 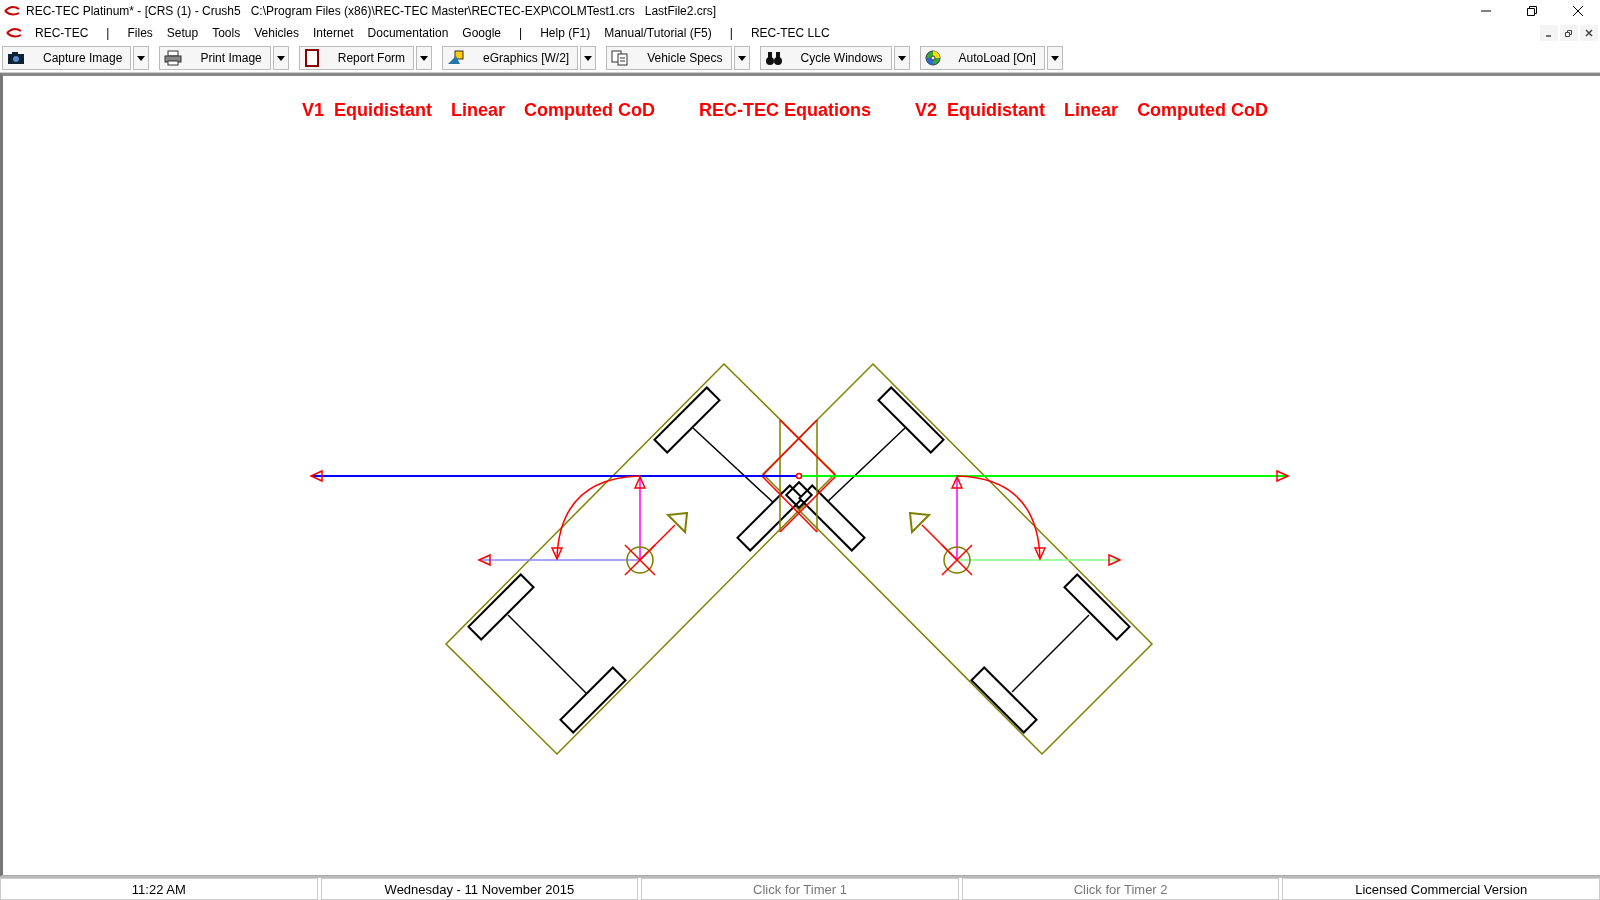 I want to click on impact-point, so click(x=799, y=476).